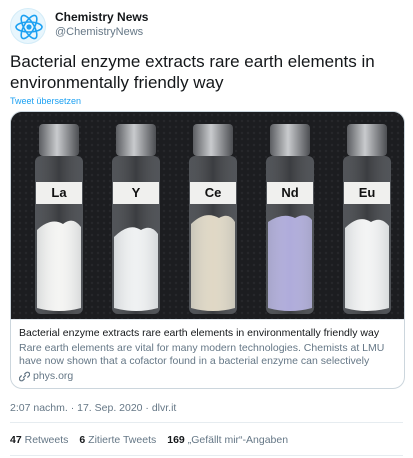 The width and height of the screenshot is (413, 458). I want to click on retweets-label: Retweets, so click(46, 440).